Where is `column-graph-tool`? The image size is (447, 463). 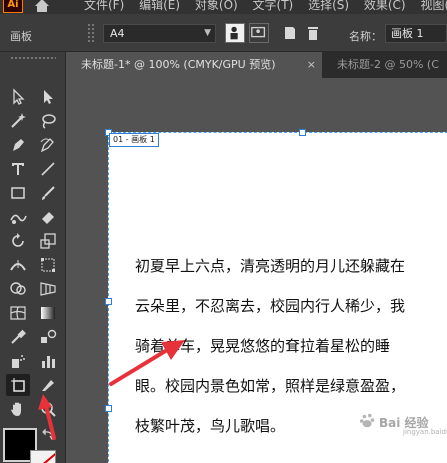
column-graph-tool is located at coordinates (48, 361).